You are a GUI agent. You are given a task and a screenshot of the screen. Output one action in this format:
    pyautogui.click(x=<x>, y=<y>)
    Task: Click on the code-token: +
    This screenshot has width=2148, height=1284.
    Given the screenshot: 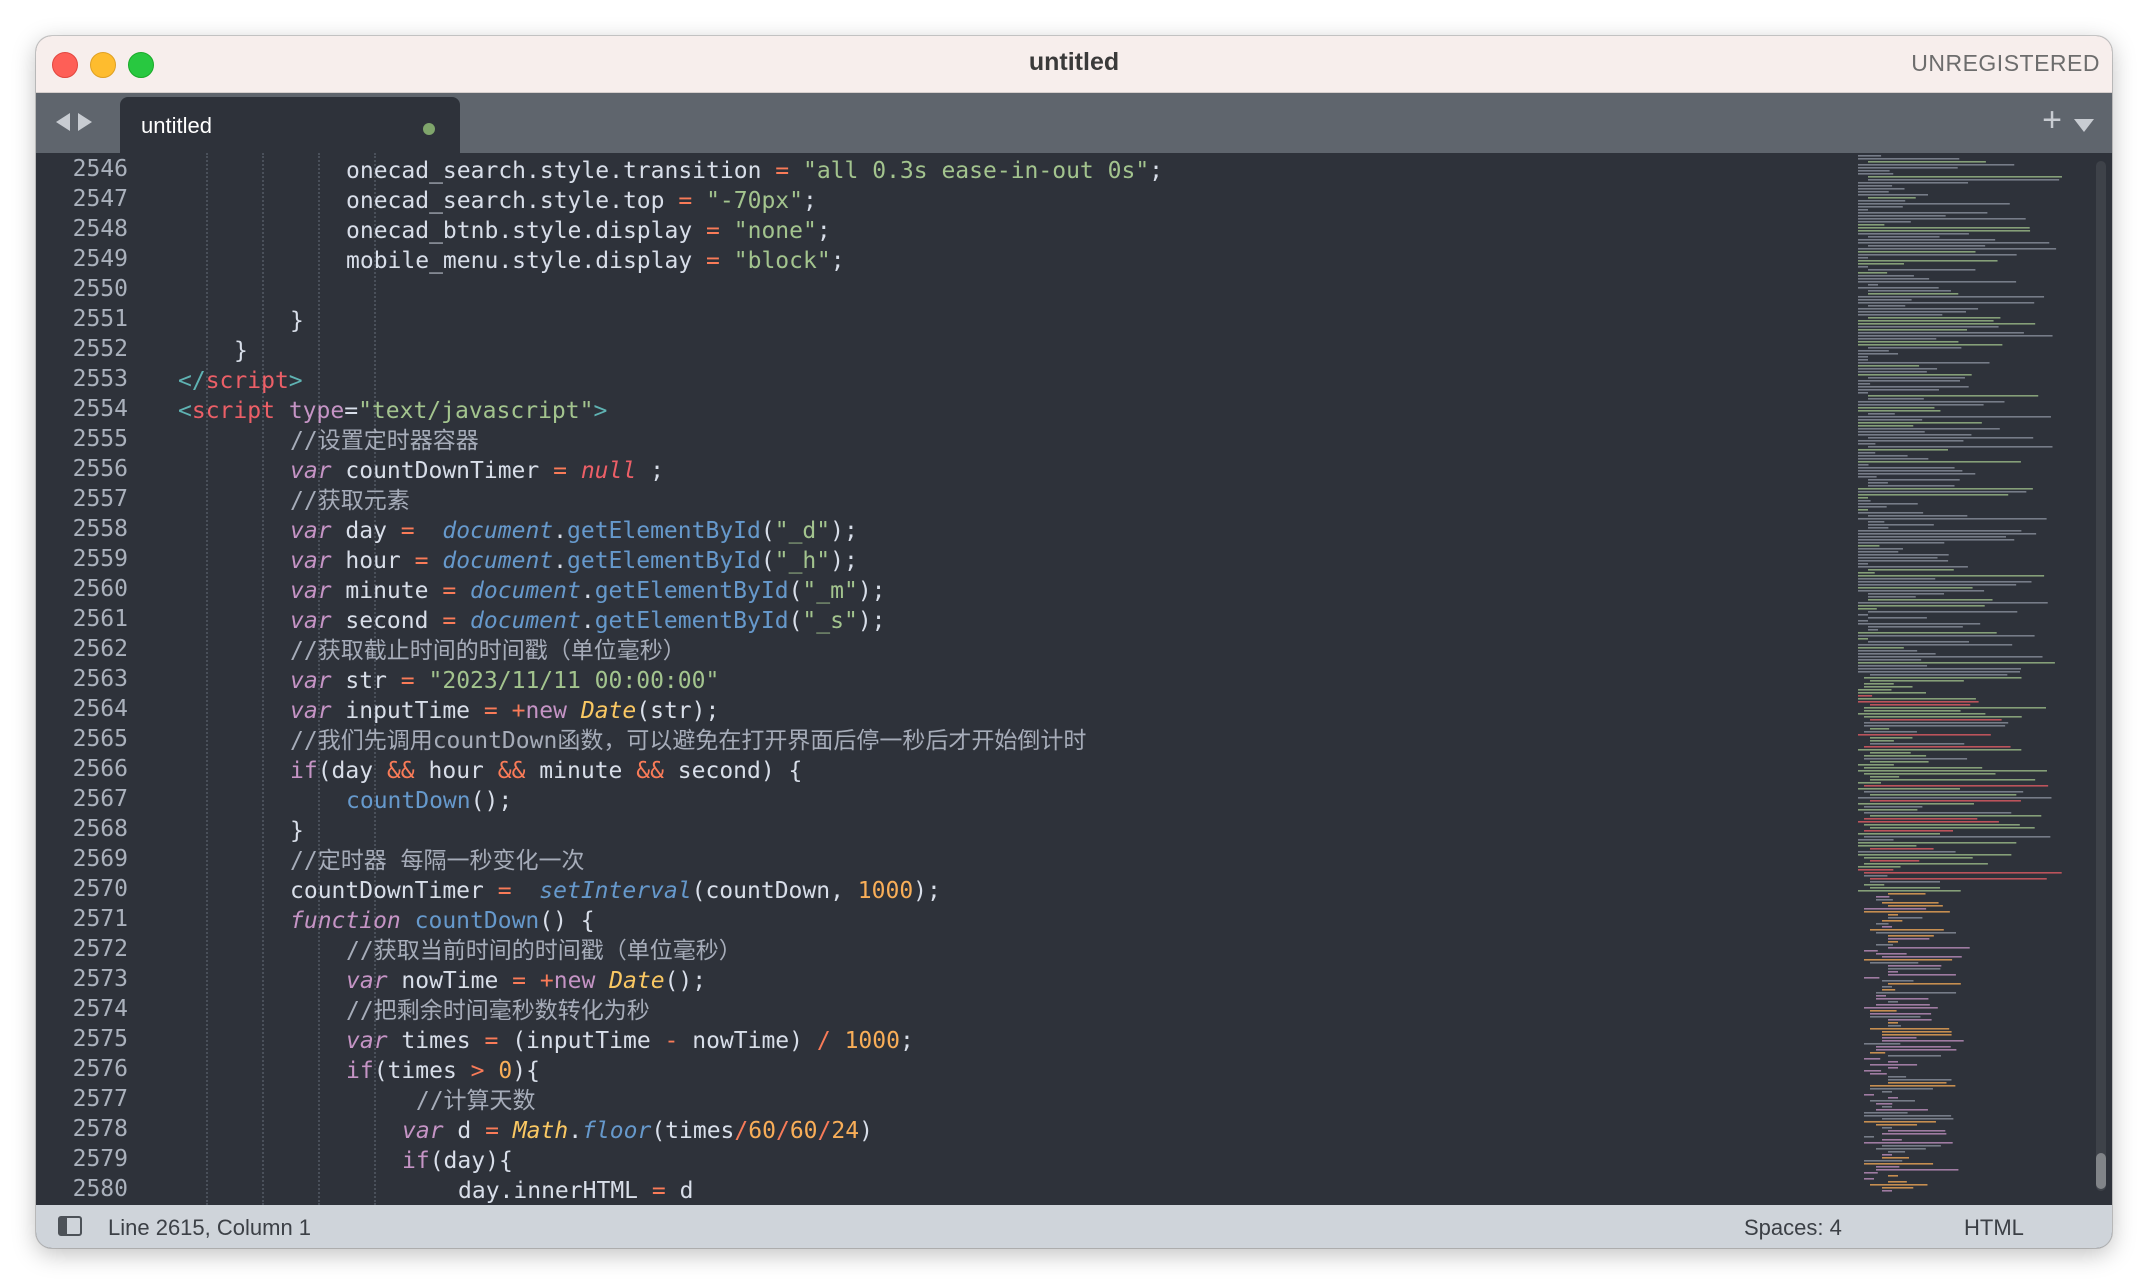 What is the action you would take?
    pyautogui.click(x=546, y=981)
    